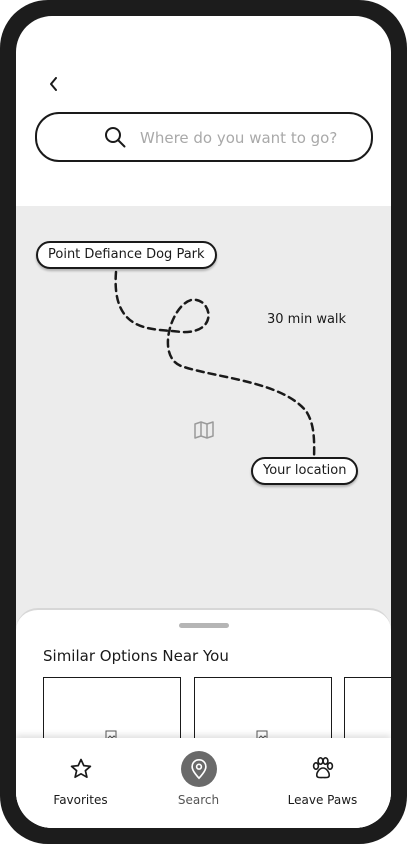  I want to click on star-icon, so click(80, 768).